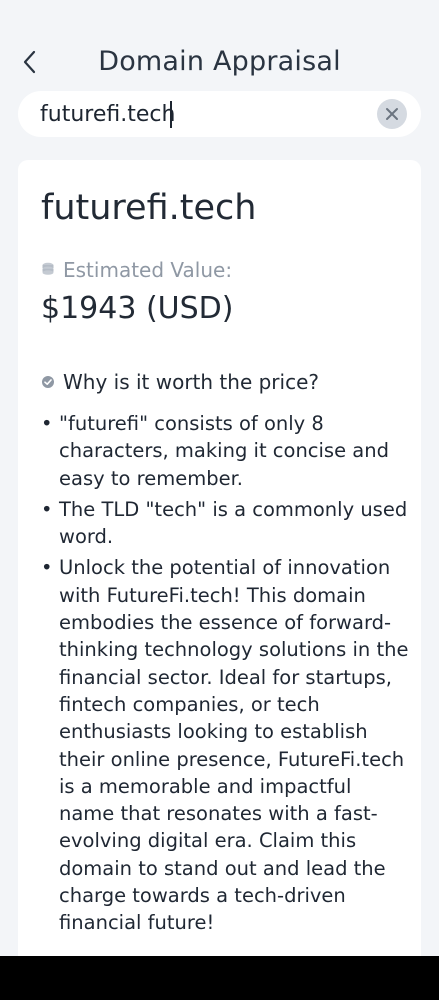 The image size is (439, 1000). I want to click on domain-name-heading: futurefi.tech, so click(149, 208).